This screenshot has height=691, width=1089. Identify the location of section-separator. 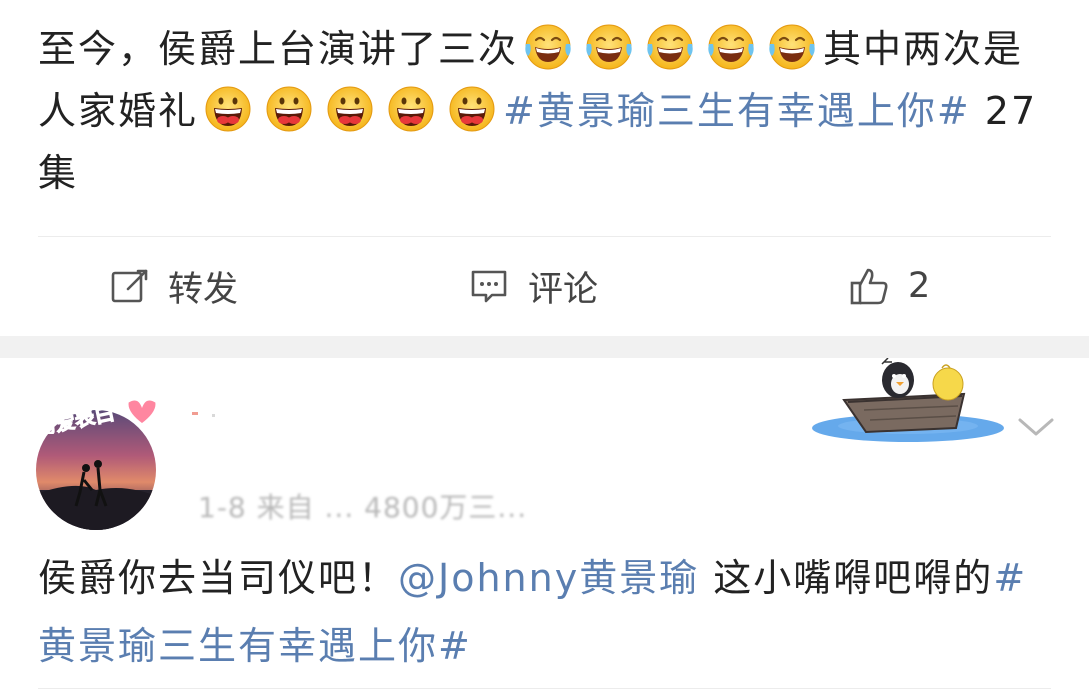
(544, 347).